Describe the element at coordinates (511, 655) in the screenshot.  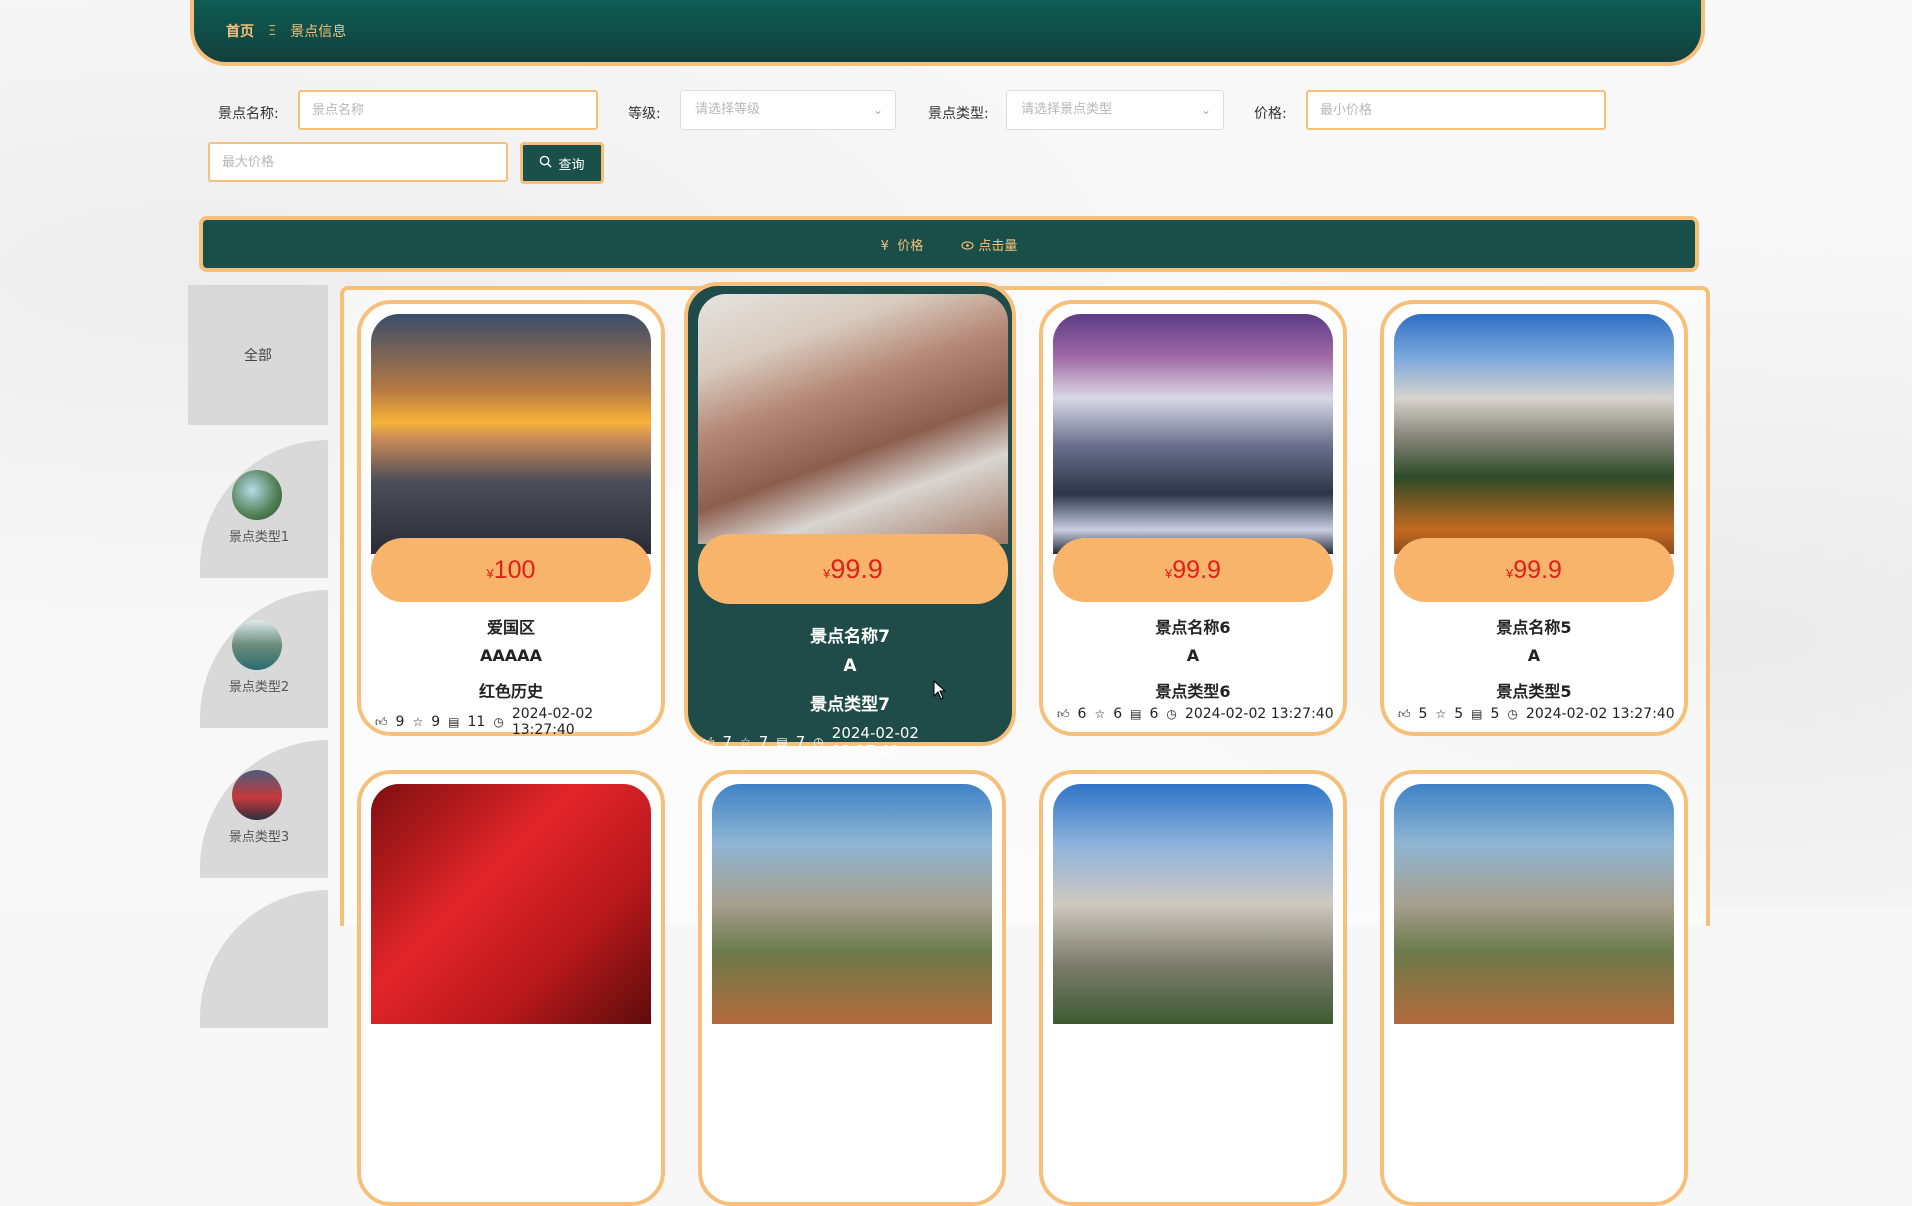
I see `scenic-level: AAAAA` at that location.